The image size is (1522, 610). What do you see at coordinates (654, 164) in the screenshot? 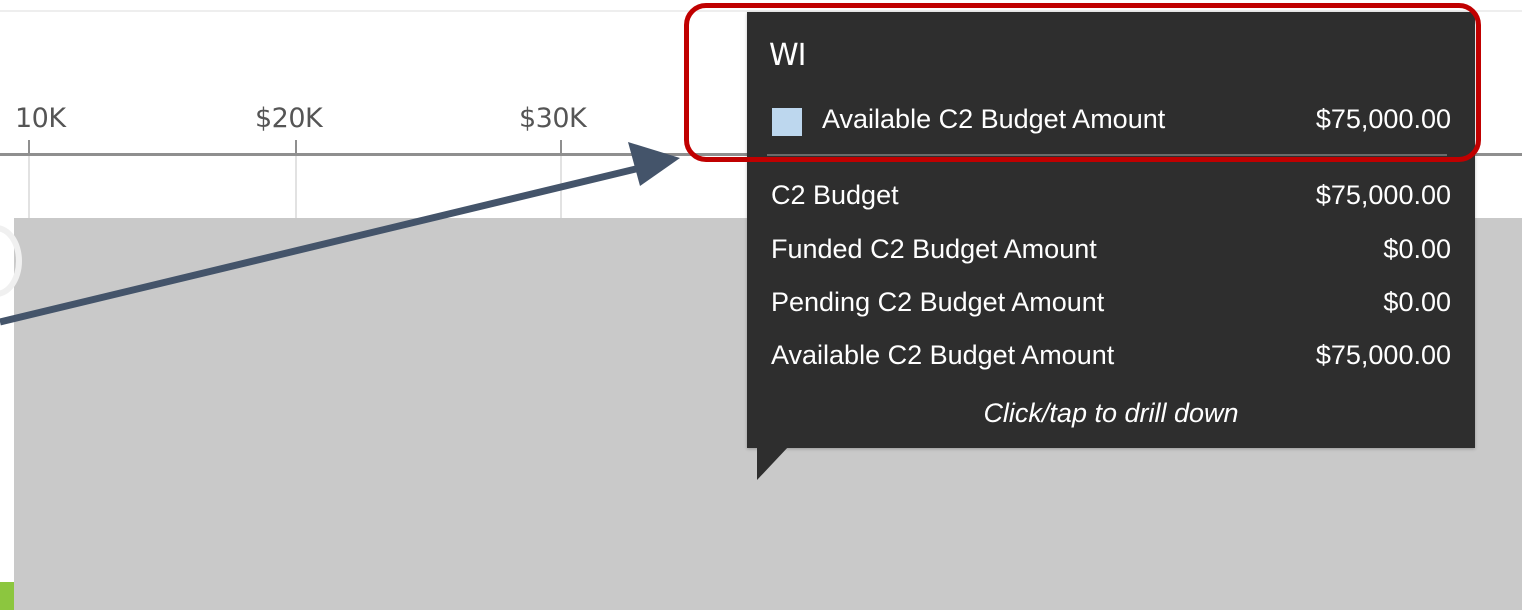
I see `arrow-head-icon` at bounding box center [654, 164].